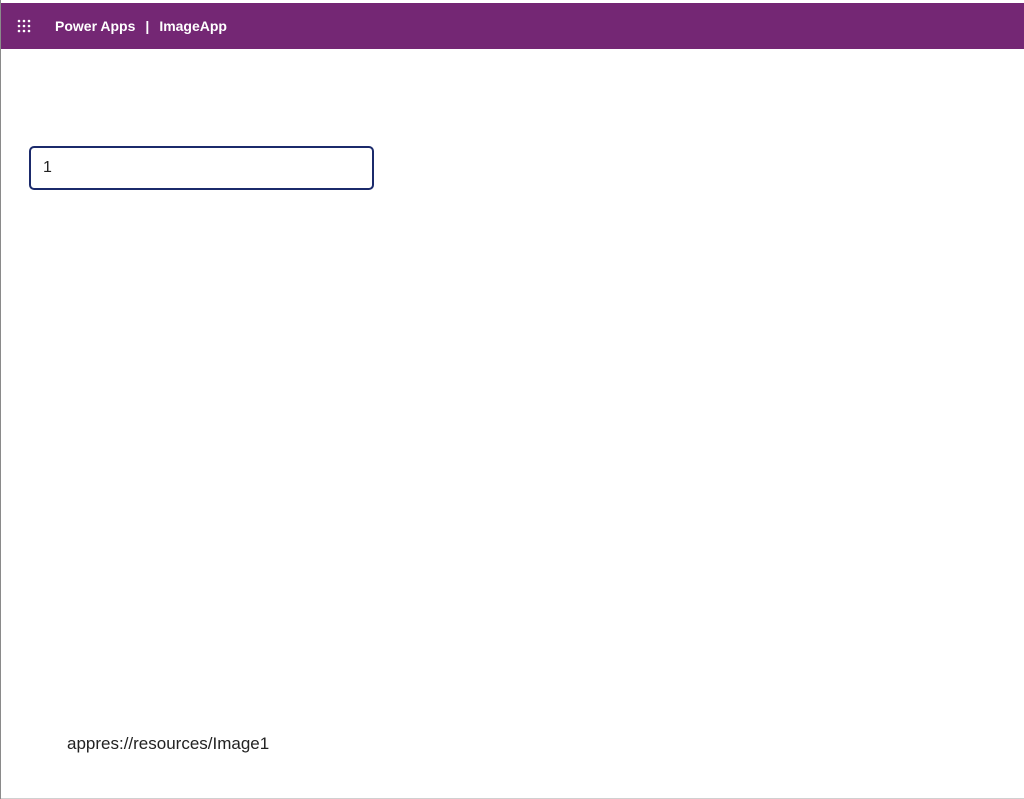 The width and height of the screenshot is (1024, 799). What do you see at coordinates (193, 26) in the screenshot?
I see `app-name: ImageApp` at bounding box center [193, 26].